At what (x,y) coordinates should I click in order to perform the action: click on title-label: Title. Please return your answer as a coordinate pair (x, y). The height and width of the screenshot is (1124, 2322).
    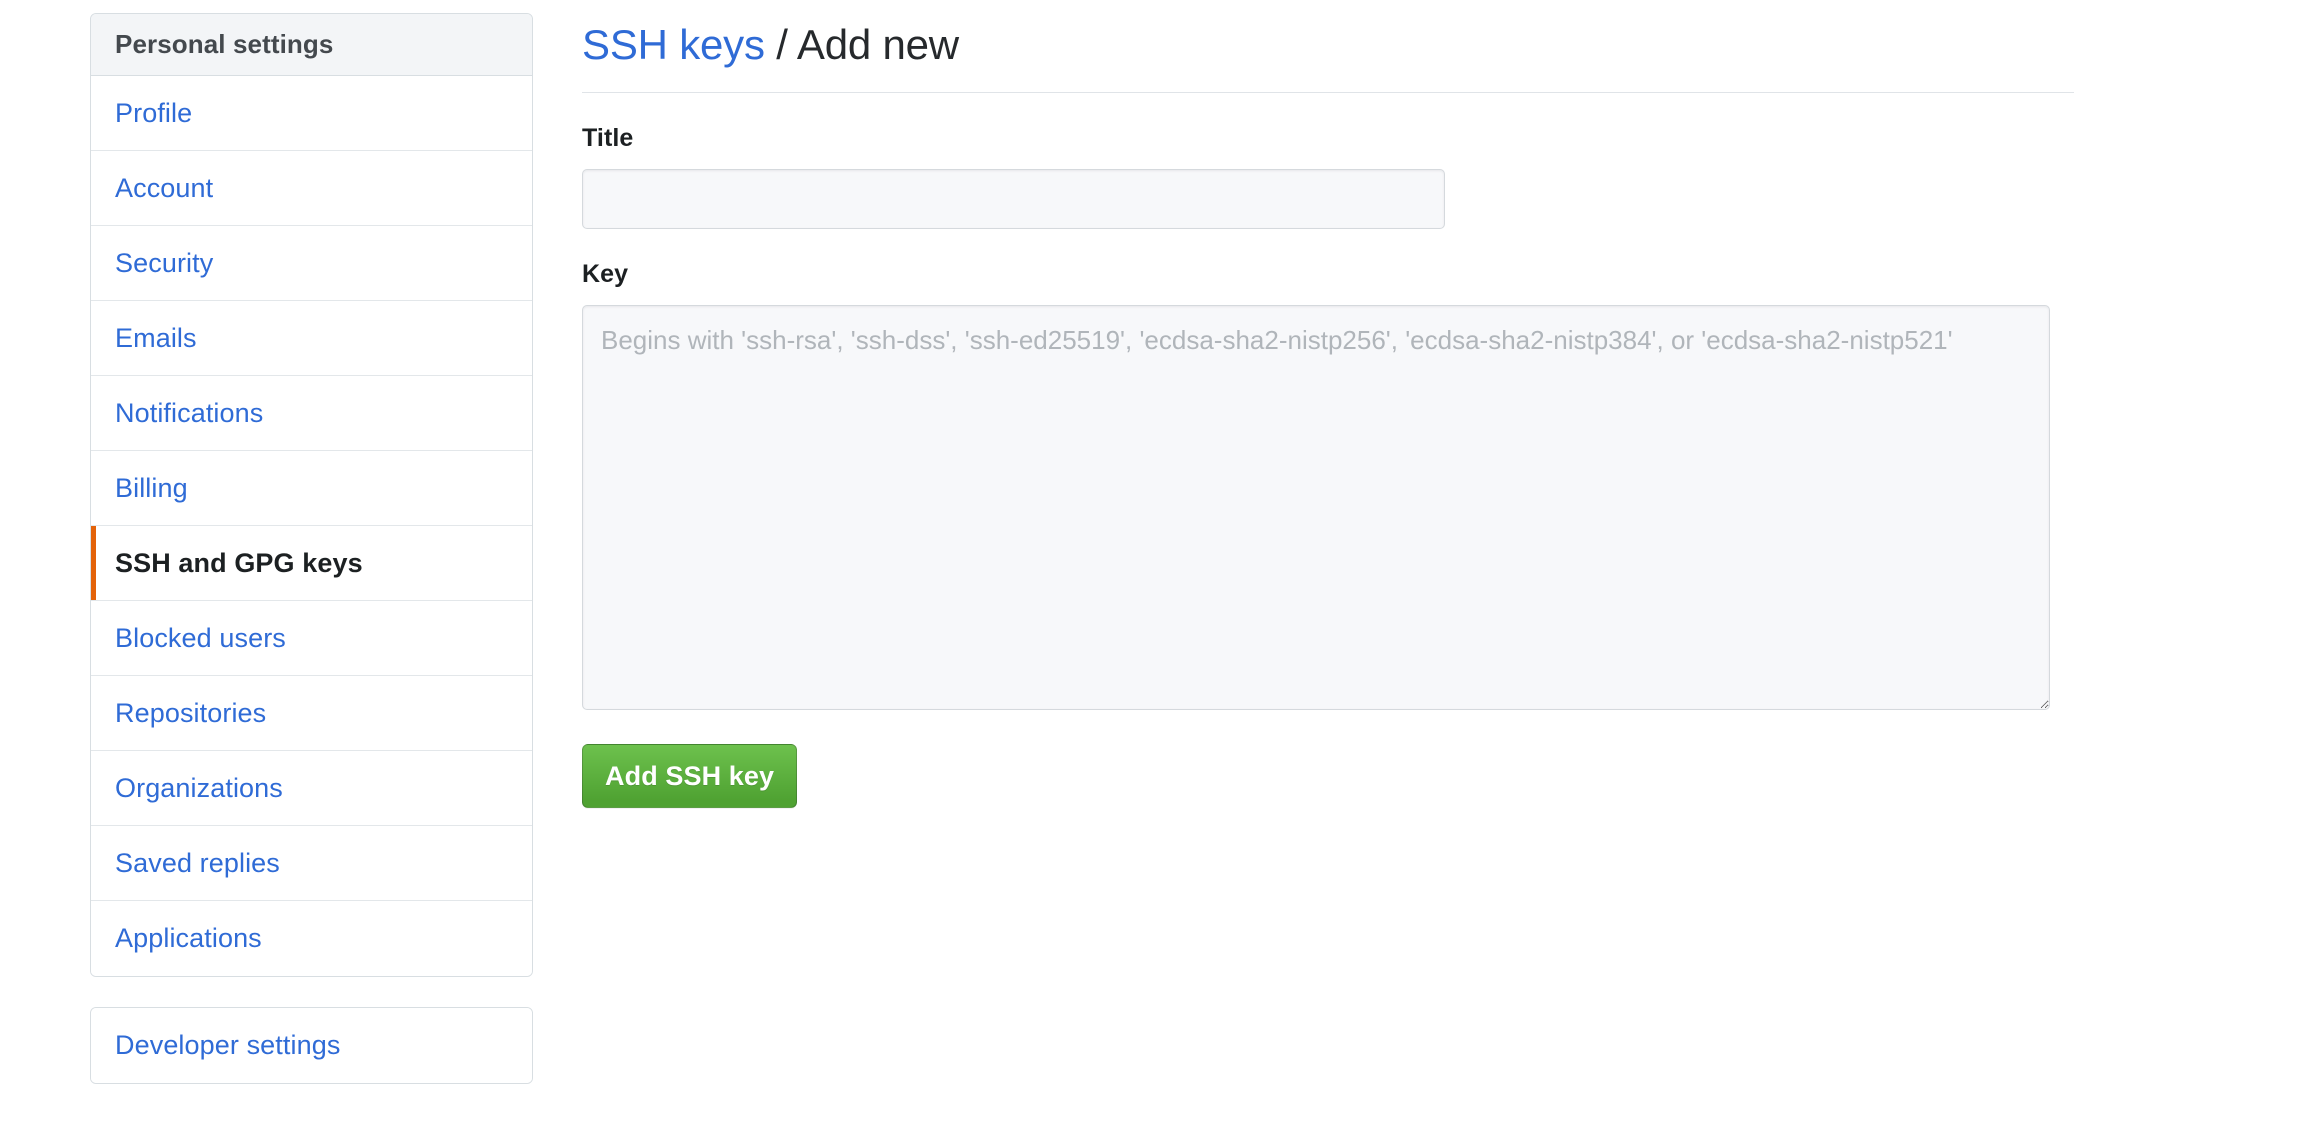
    Looking at the image, I should click on (608, 137).